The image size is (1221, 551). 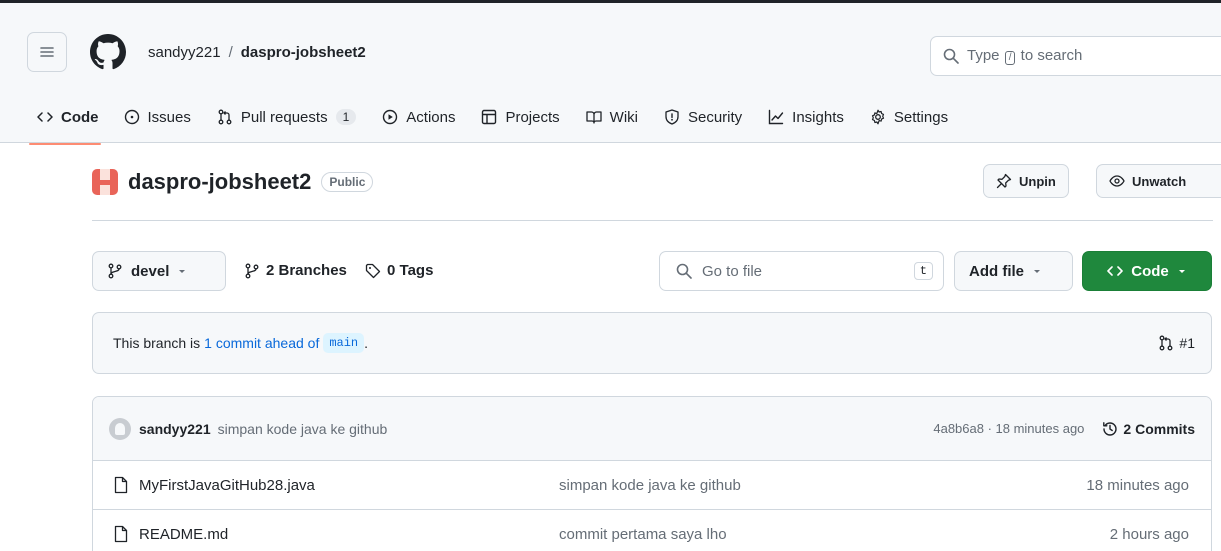 I want to click on file-name: README.md, so click(x=183, y=534).